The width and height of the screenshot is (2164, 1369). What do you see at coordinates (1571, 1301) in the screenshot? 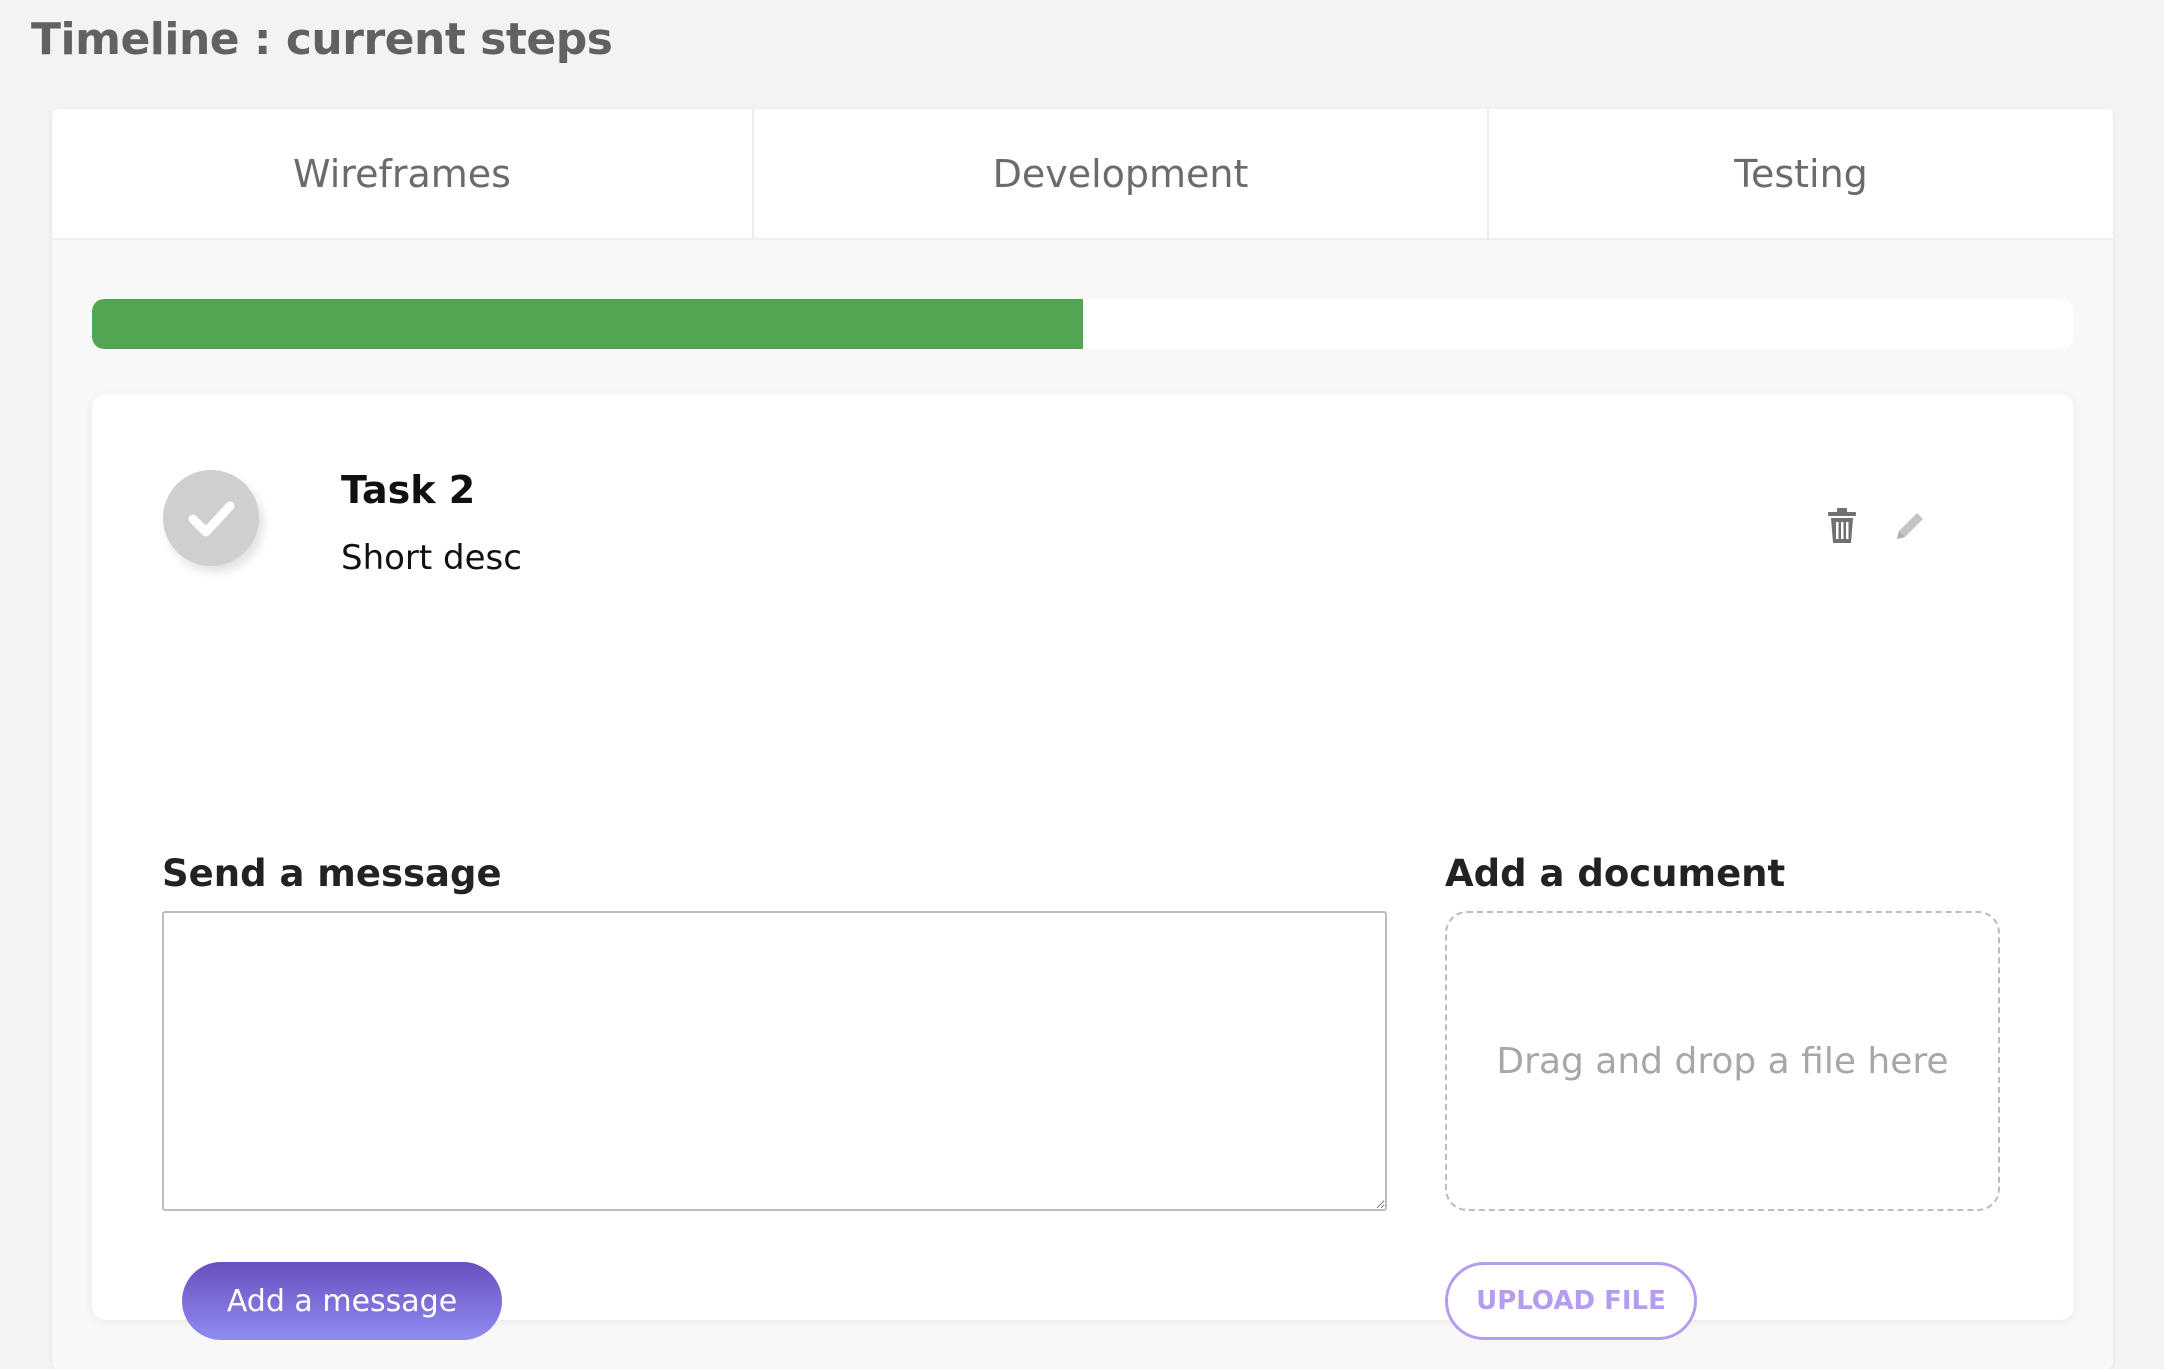
I see `upload-file-button: UPLOAD FILE` at bounding box center [1571, 1301].